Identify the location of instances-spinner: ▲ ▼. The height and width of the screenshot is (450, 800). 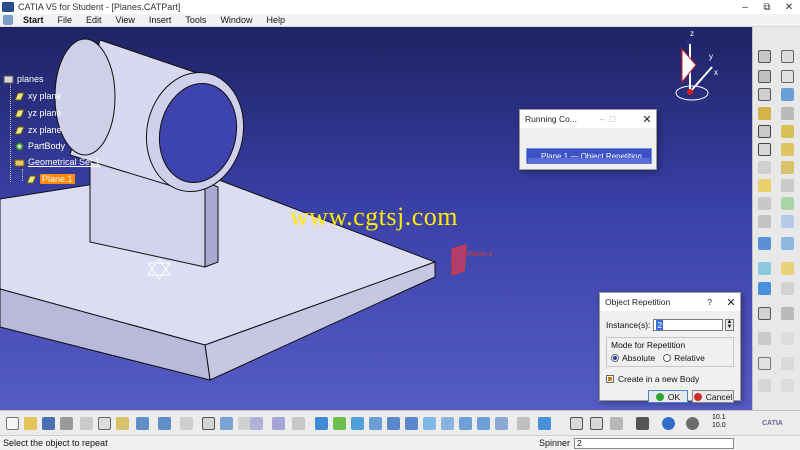
(729, 324).